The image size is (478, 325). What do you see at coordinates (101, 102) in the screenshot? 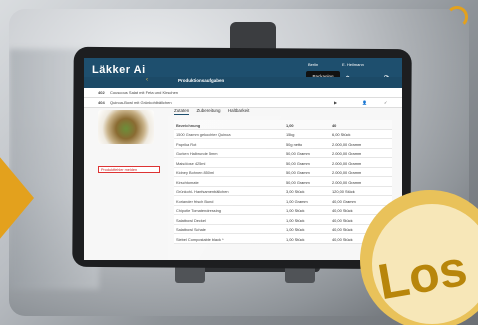
I see `order-id: 404` at bounding box center [101, 102].